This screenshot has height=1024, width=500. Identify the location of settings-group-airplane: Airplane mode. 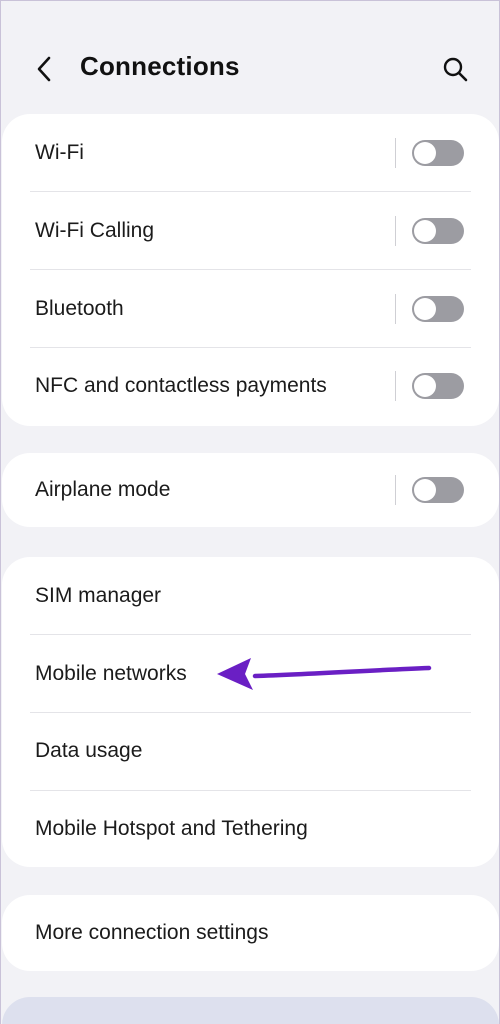
(250, 490).